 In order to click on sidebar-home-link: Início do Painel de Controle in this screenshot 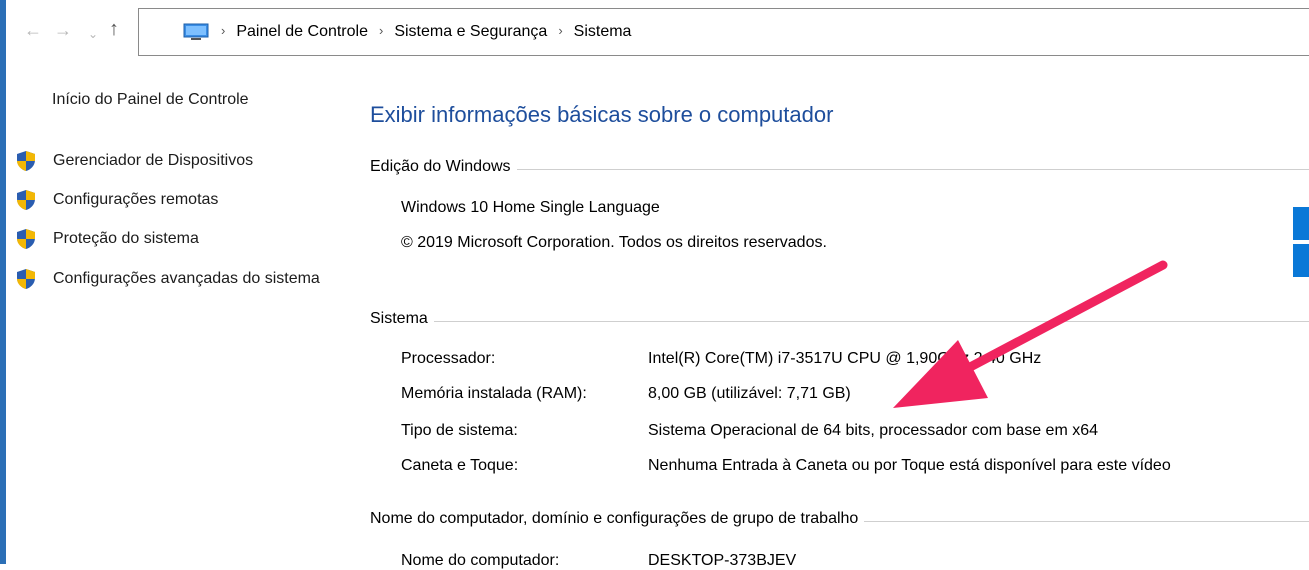, I will do `click(150, 100)`.